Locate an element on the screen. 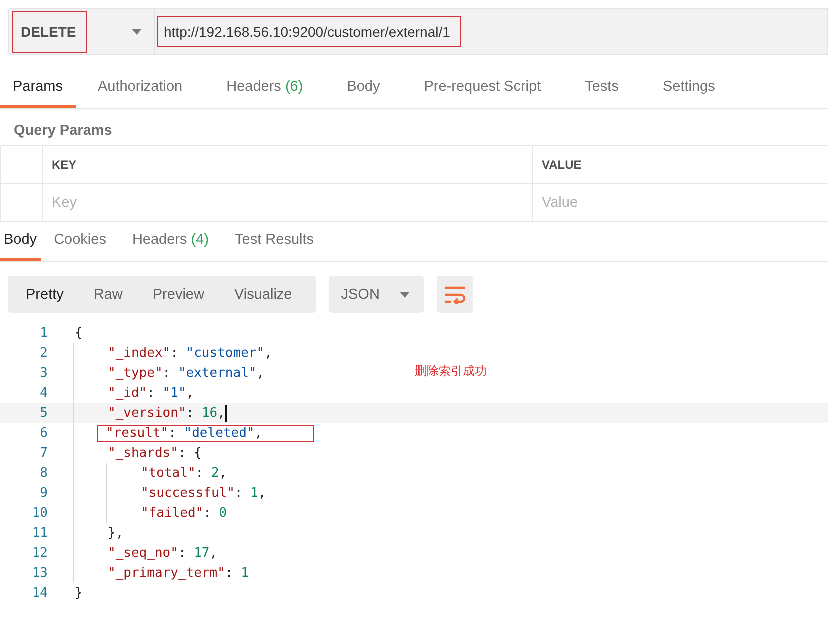 The image size is (828, 619). view-mode-button: Visualize is located at coordinates (266, 294).